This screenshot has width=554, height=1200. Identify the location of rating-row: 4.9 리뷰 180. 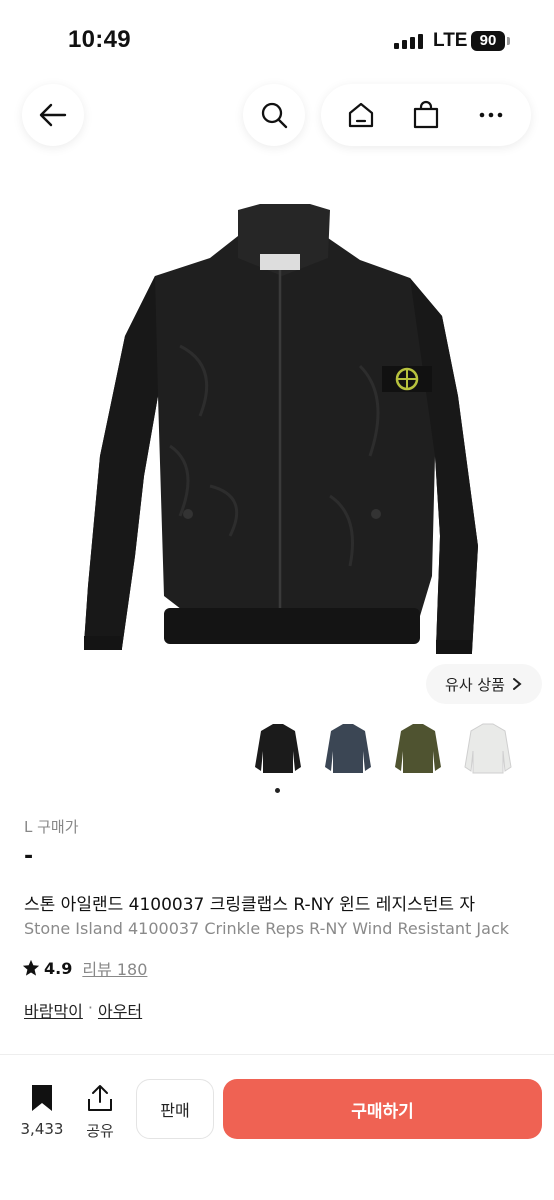
(84, 968).